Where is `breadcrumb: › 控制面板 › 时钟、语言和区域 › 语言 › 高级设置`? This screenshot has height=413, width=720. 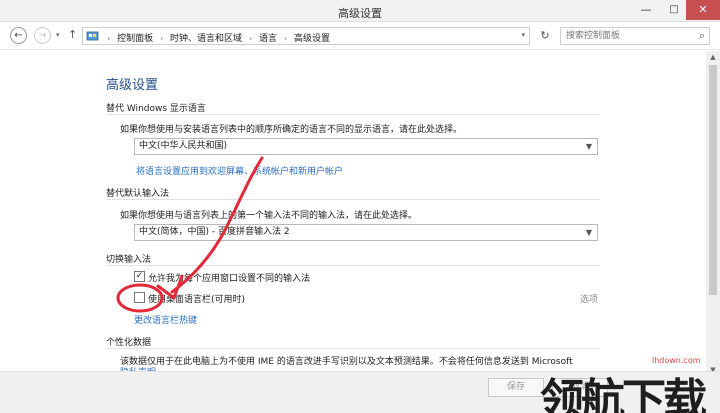 breadcrumb: › 控制面板 › 时钟、语言和区域 › 语言 › 高级设置 is located at coordinates (216, 37).